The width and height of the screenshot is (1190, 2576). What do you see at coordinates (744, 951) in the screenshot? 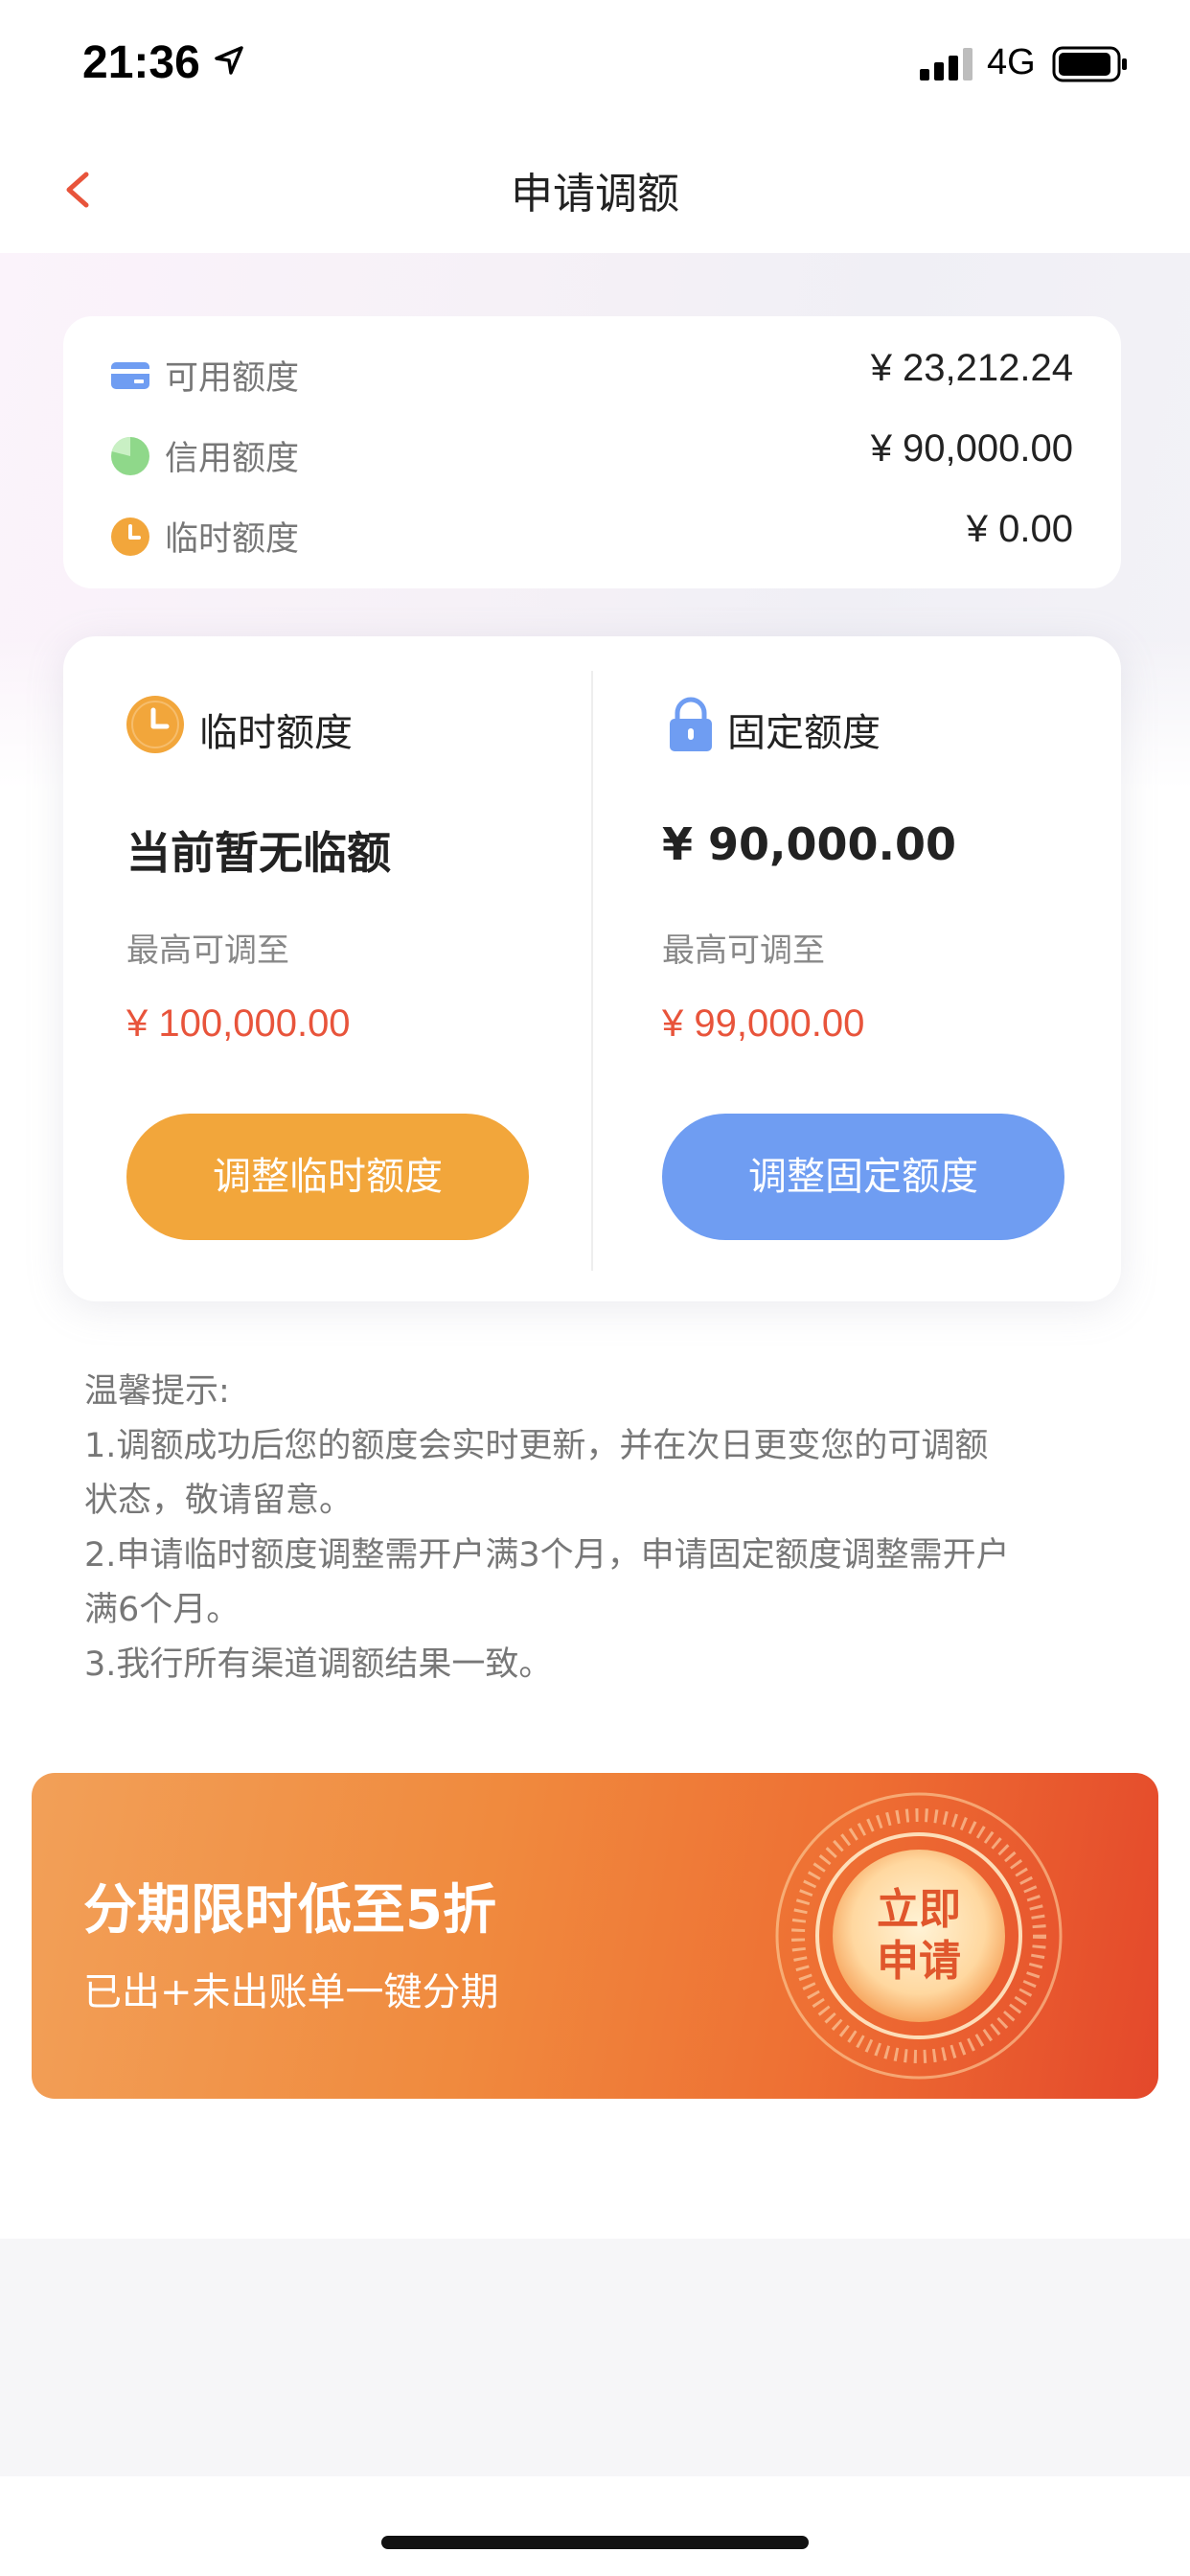
I see `fixed-quota-max-label: 最高可调至` at bounding box center [744, 951].